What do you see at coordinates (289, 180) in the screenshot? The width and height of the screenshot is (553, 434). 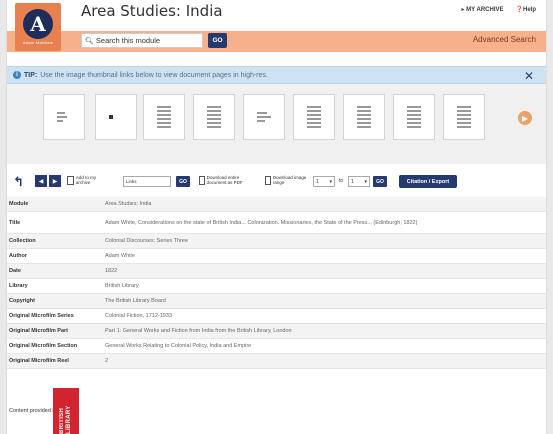 I see `download-range-label: Download image range` at bounding box center [289, 180].